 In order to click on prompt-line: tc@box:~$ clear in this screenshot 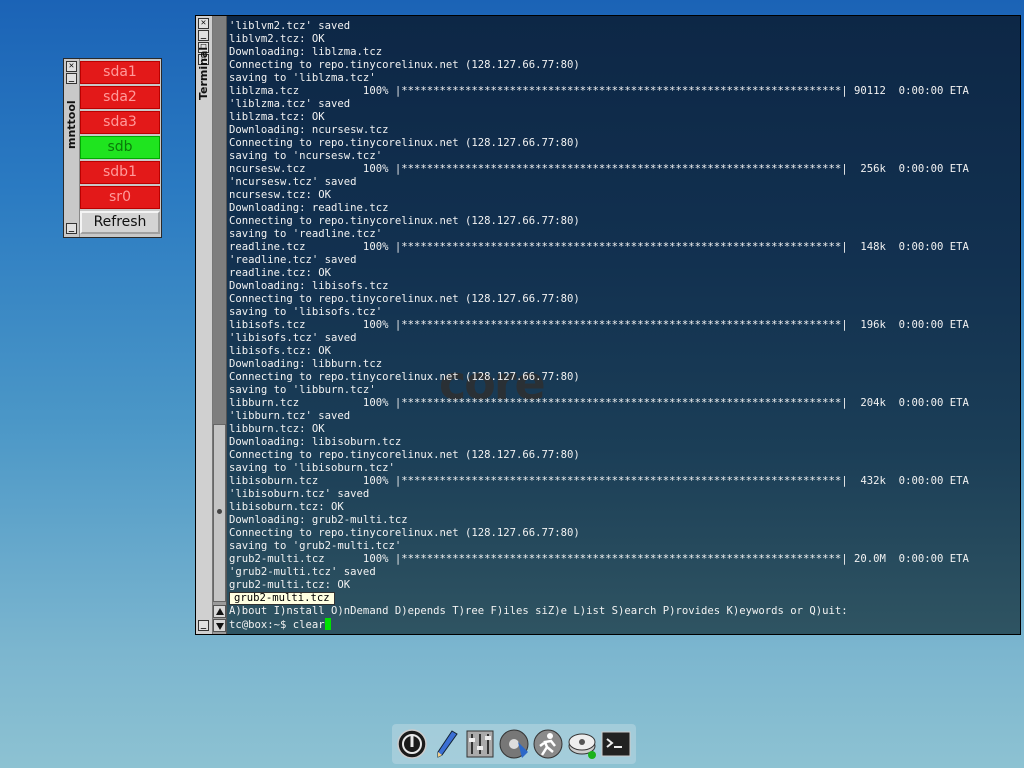, I will do `click(280, 625)`.